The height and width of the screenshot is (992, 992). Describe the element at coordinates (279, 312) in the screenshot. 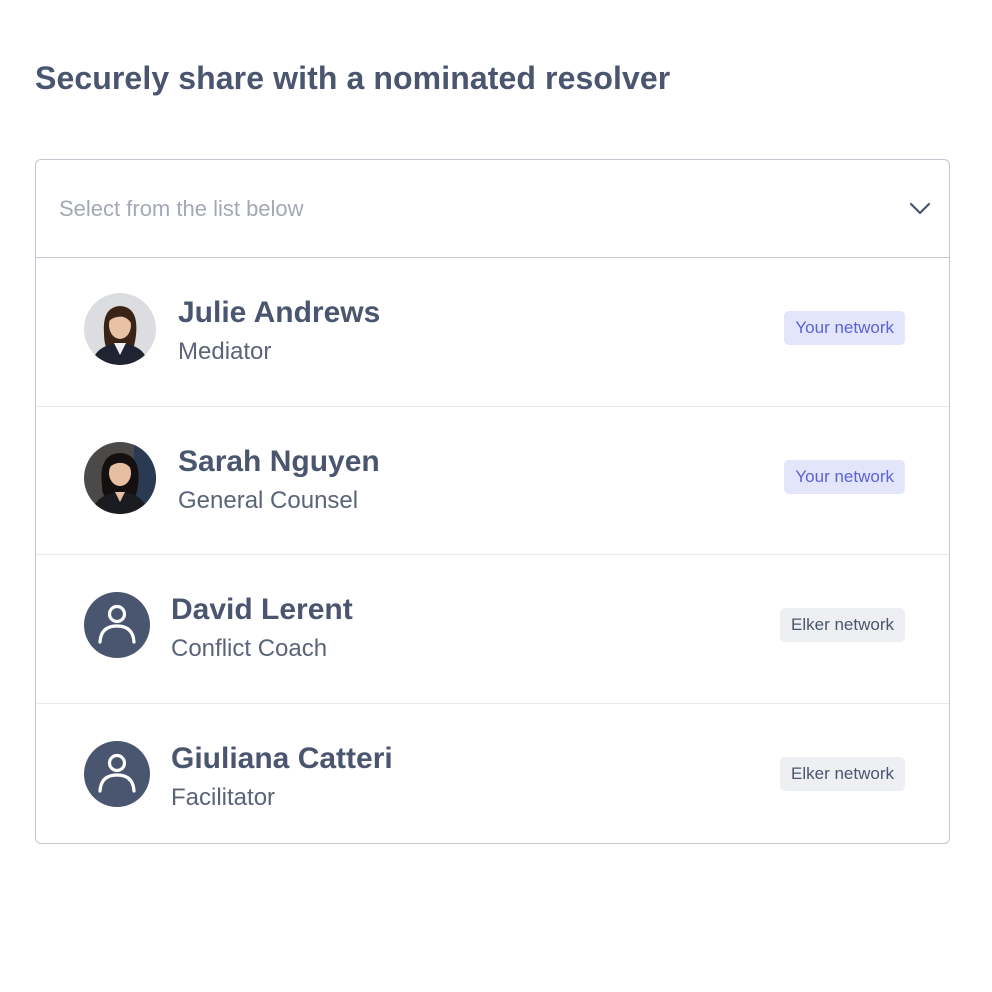

I see `resolver-name: Julie Andrews` at that location.